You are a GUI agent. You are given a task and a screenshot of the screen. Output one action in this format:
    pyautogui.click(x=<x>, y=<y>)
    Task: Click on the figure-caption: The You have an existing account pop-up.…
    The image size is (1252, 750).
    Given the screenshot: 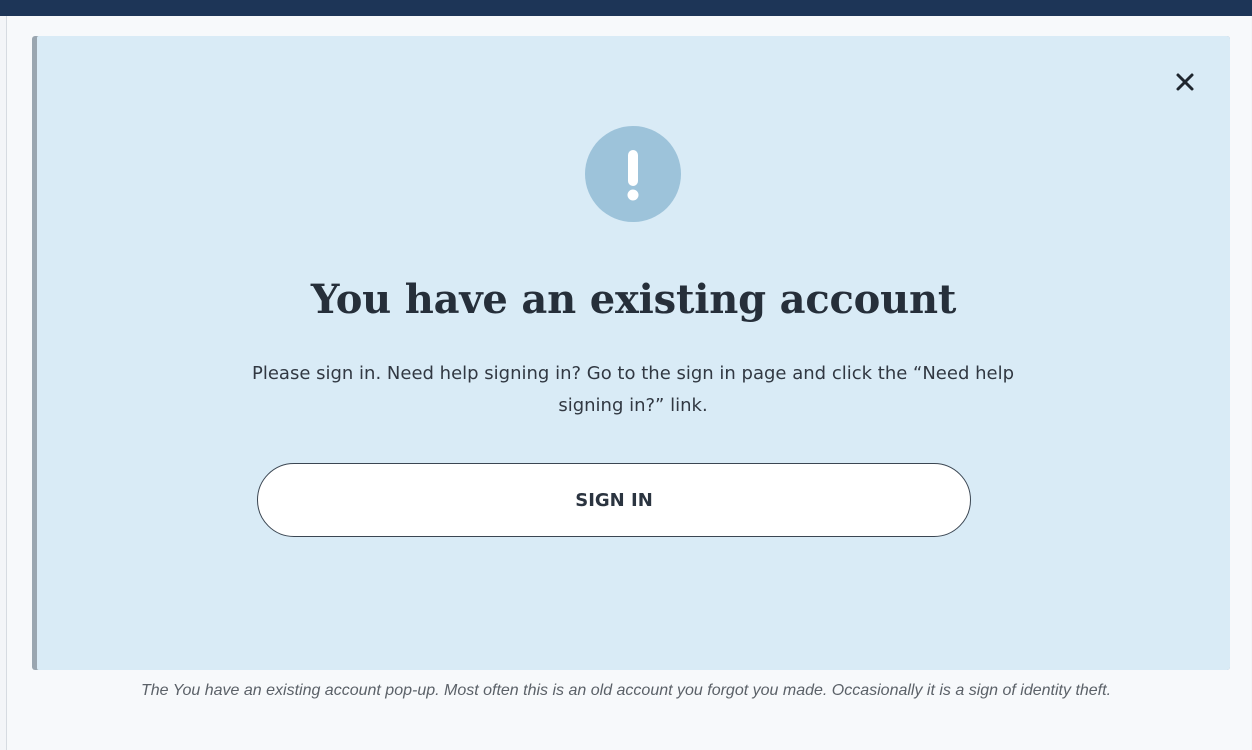 What is the action you would take?
    pyautogui.click(x=626, y=690)
    